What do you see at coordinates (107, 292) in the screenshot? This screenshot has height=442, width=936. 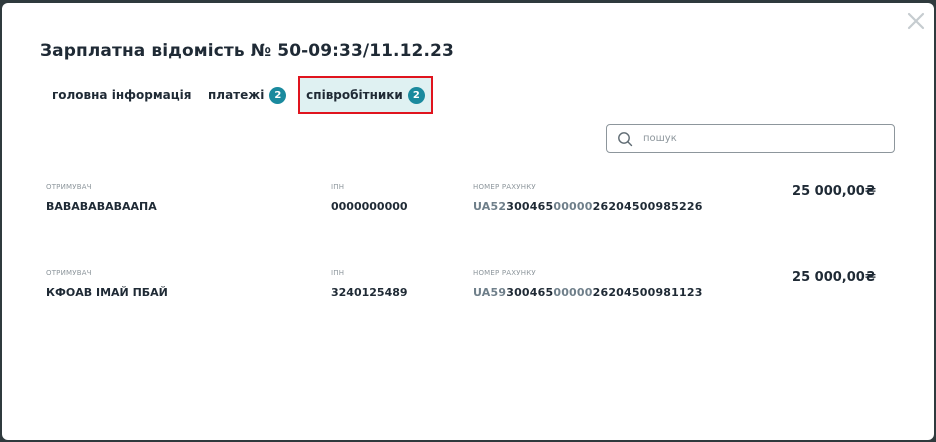 I see `recipient-name: КФОАВ ІМАЙ ПБАЙ` at bounding box center [107, 292].